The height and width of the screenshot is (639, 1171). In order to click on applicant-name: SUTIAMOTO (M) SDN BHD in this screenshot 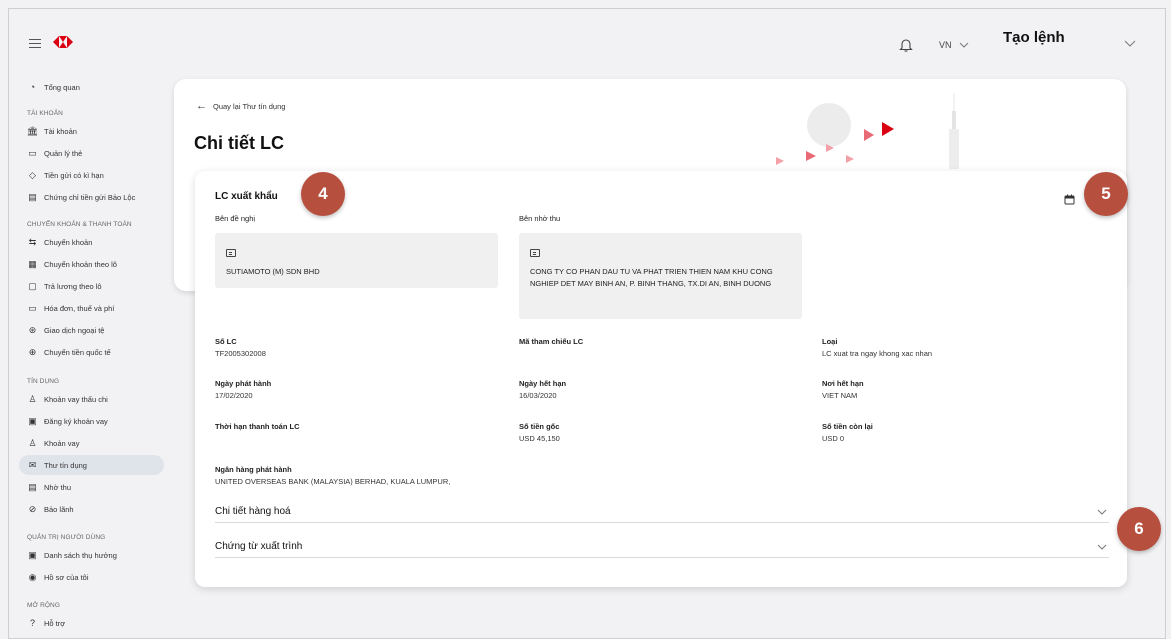, I will do `click(273, 271)`.